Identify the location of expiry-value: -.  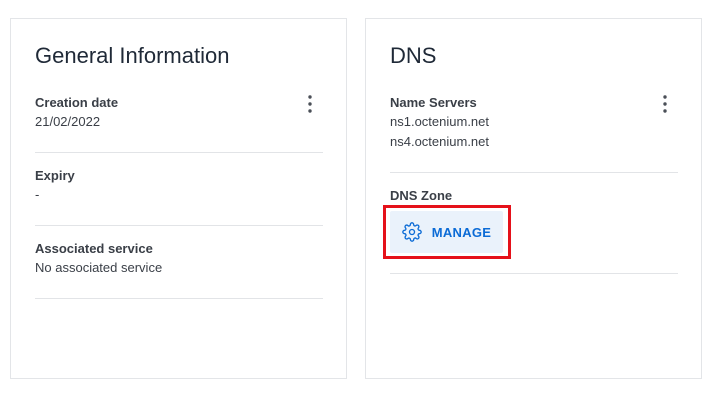
(37, 194).